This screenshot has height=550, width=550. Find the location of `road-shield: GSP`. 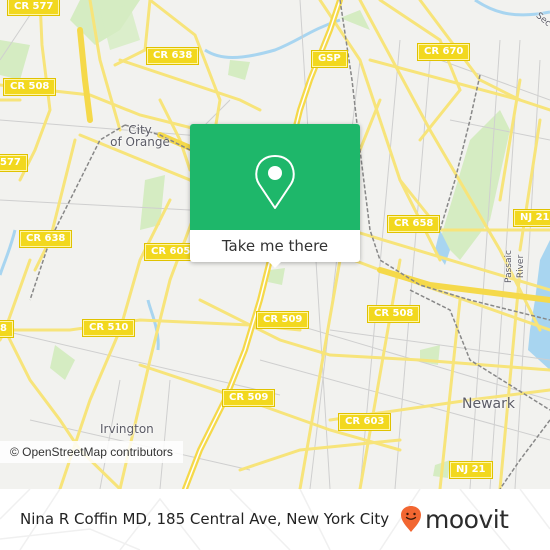

road-shield: GSP is located at coordinates (329, 59).